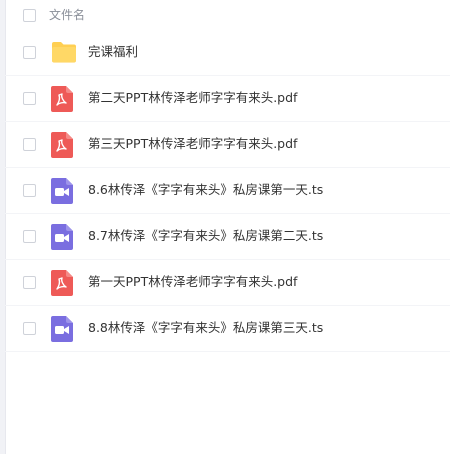 This screenshot has height=454, width=450. I want to click on file-row: 8.8林传泽《字字有来头》私房课第三天.ts, so click(227, 329).